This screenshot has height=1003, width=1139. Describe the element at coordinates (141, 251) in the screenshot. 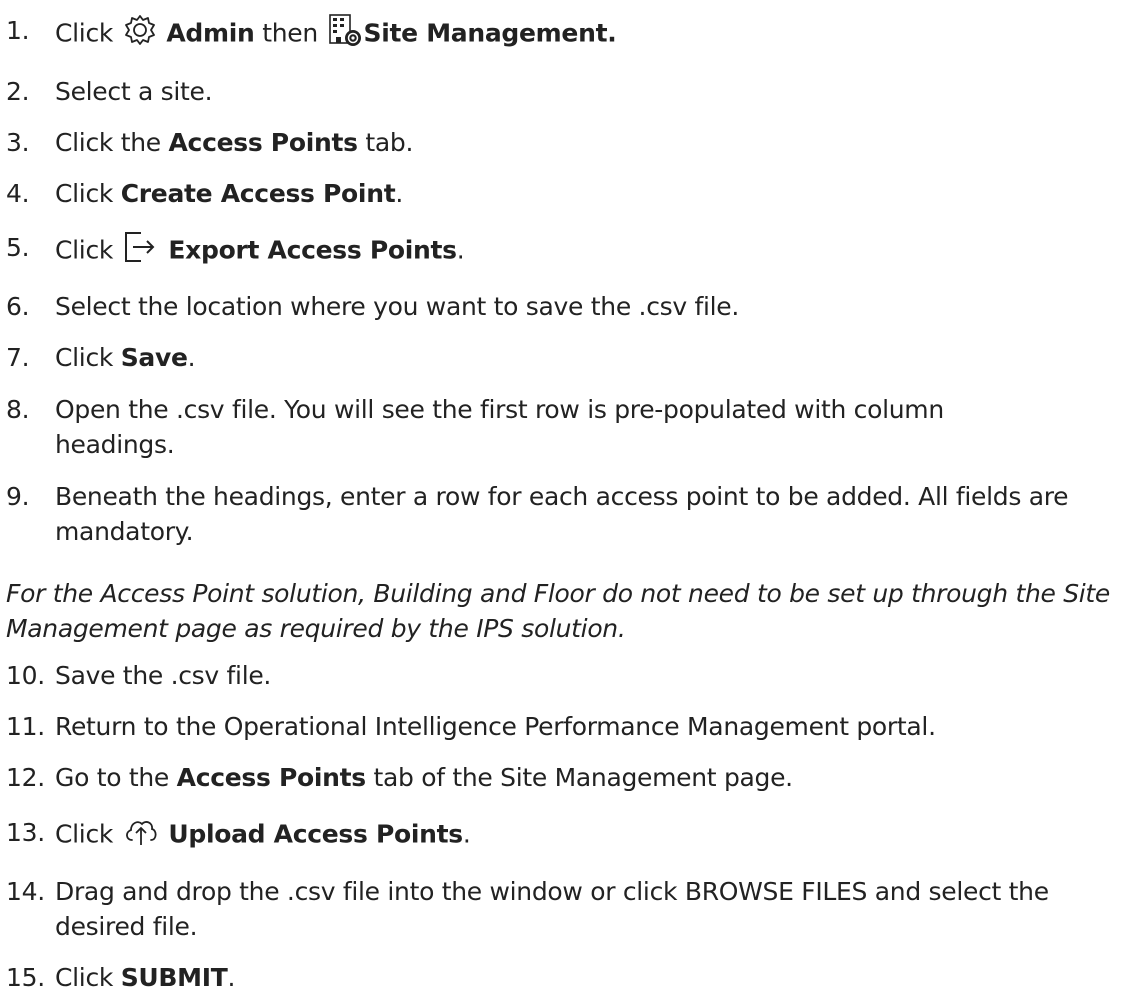

I see `export-icon` at that location.